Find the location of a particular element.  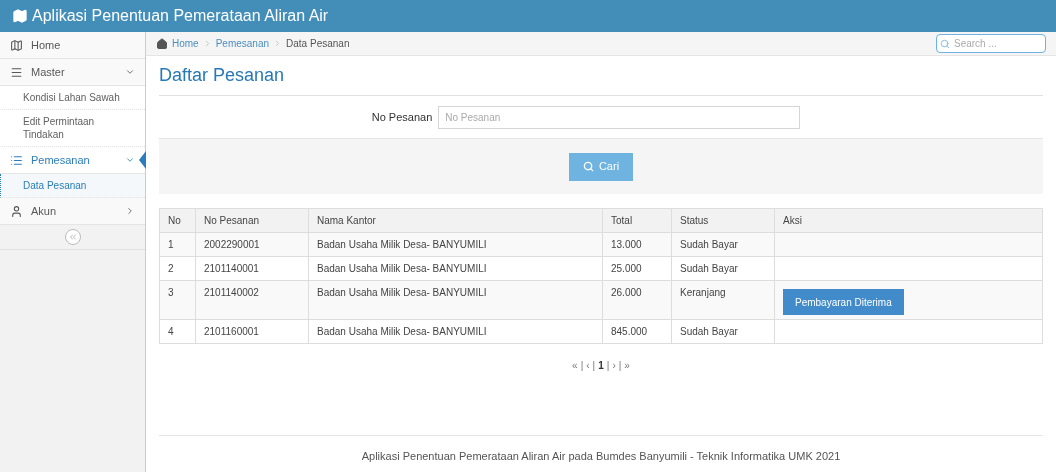

menu-icon is located at coordinates (16, 72).